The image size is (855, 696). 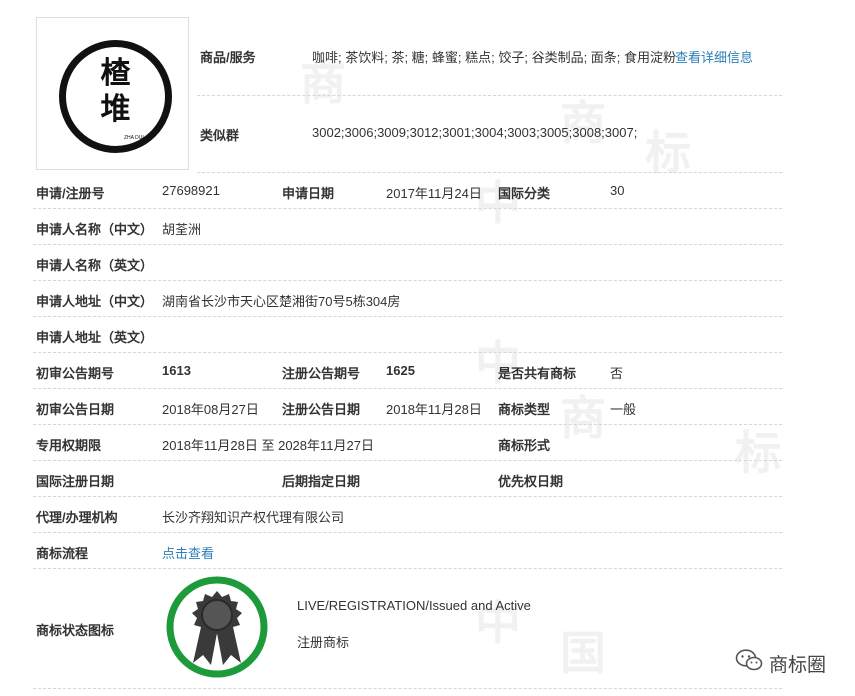 What do you see at coordinates (75, 481) in the screenshot?
I see `intl-reg-date-label: 国际注册日期` at bounding box center [75, 481].